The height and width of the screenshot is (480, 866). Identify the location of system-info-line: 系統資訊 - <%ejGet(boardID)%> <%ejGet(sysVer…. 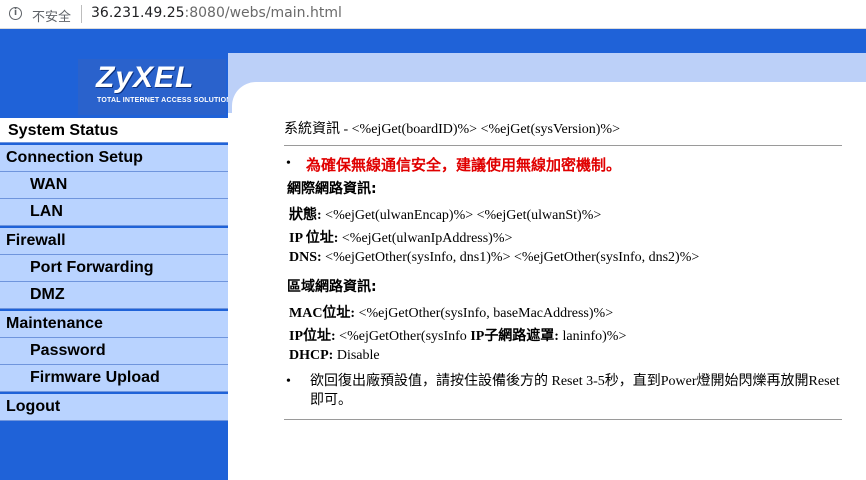
(452, 129).